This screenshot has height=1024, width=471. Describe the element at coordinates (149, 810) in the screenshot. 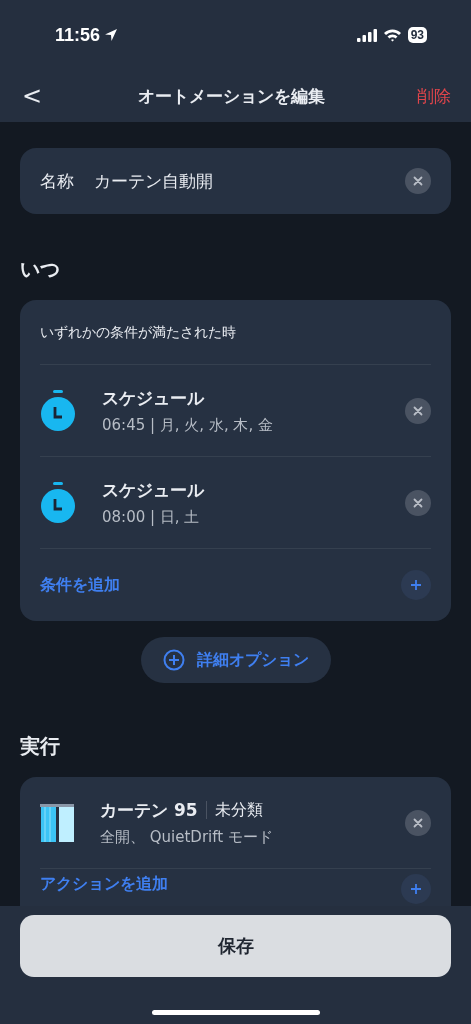

I see `device-name: カーテン 95` at that location.